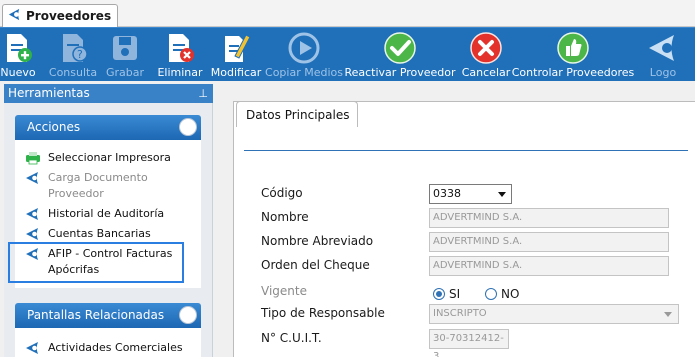  Describe the element at coordinates (188, 315) in the screenshot. I see `collapse-relacionadas-icon` at that location.